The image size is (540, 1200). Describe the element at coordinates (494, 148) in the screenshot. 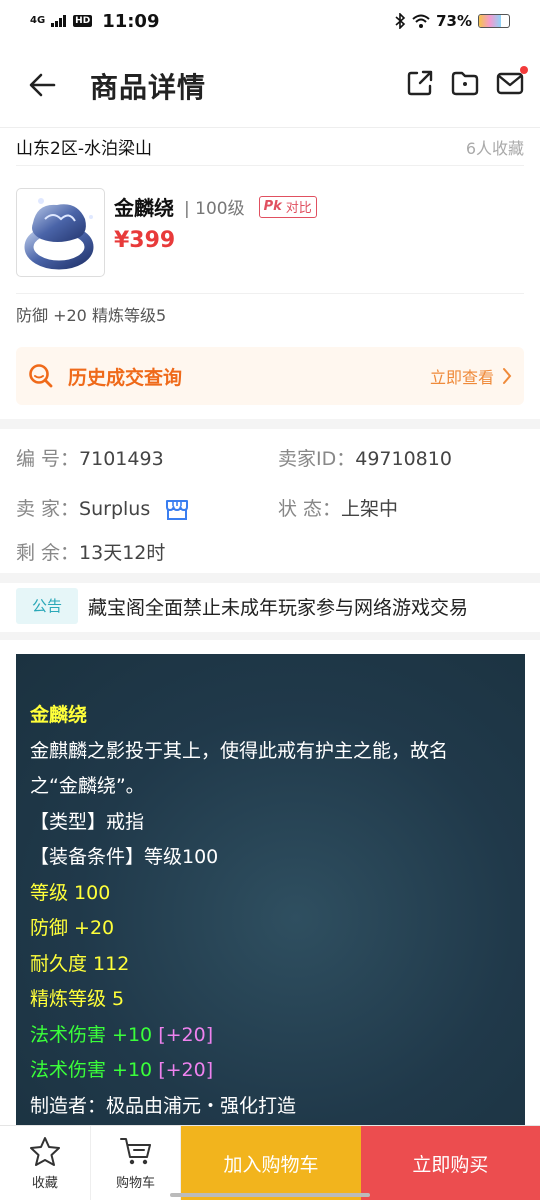

I see `favorite-count: 6人收藏` at that location.